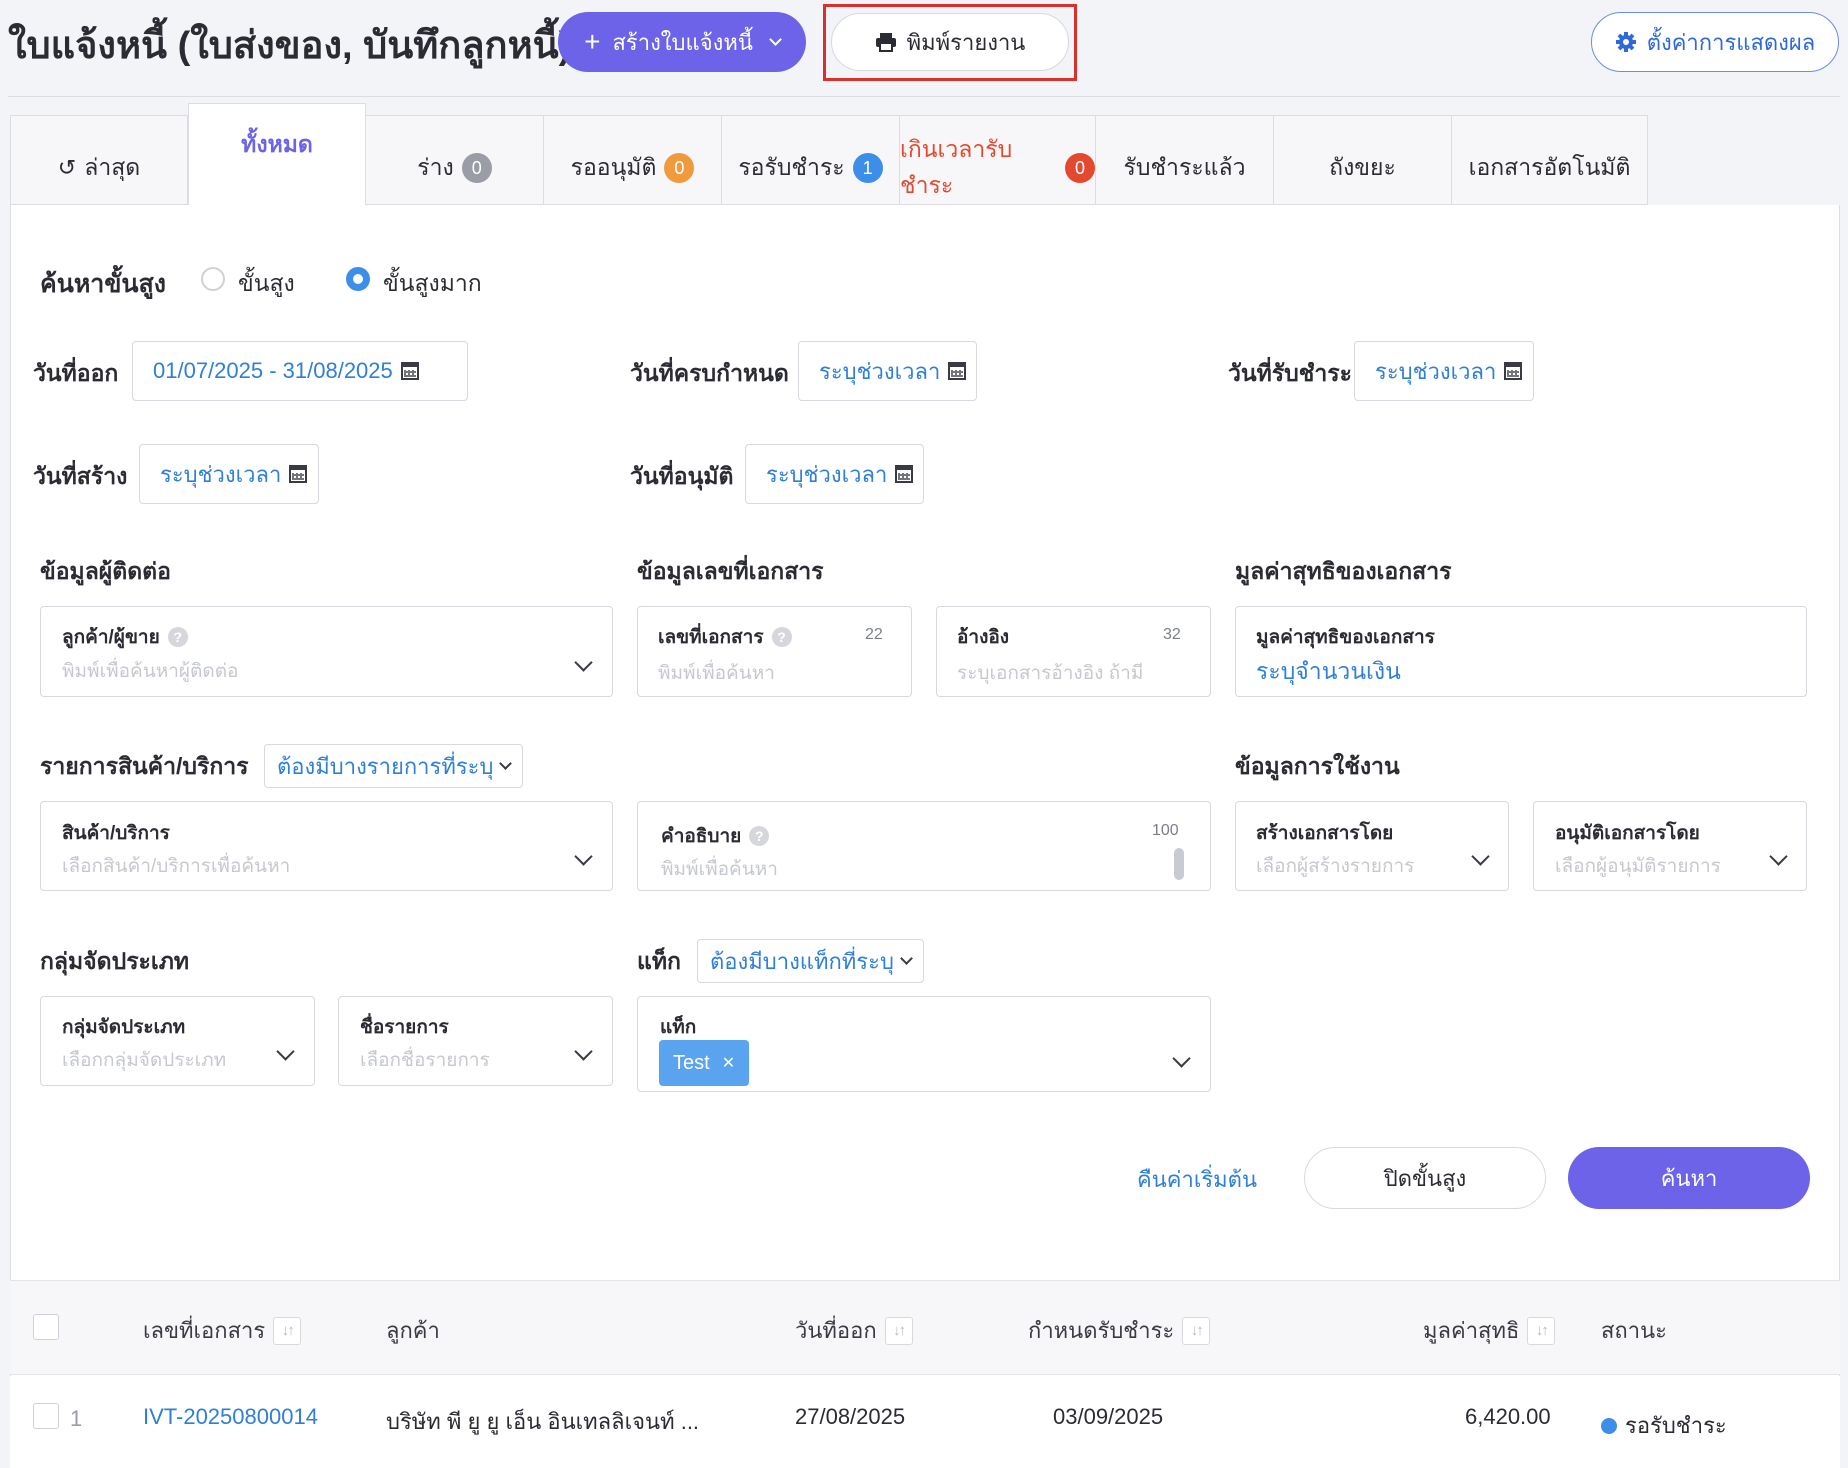 The image size is (1848, 1468). Describe the element at coordinates (46, 1416) in the screenshot. I see `row-checkbox` at that location.